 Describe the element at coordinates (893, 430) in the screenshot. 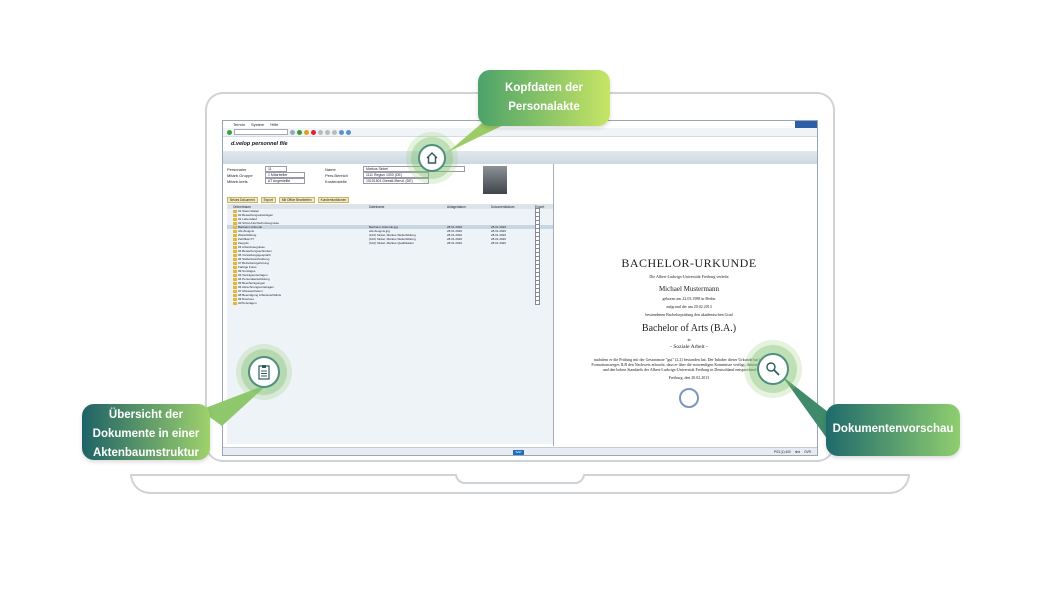

I see `callout-preview: Dokumentenvorschau` at that location.